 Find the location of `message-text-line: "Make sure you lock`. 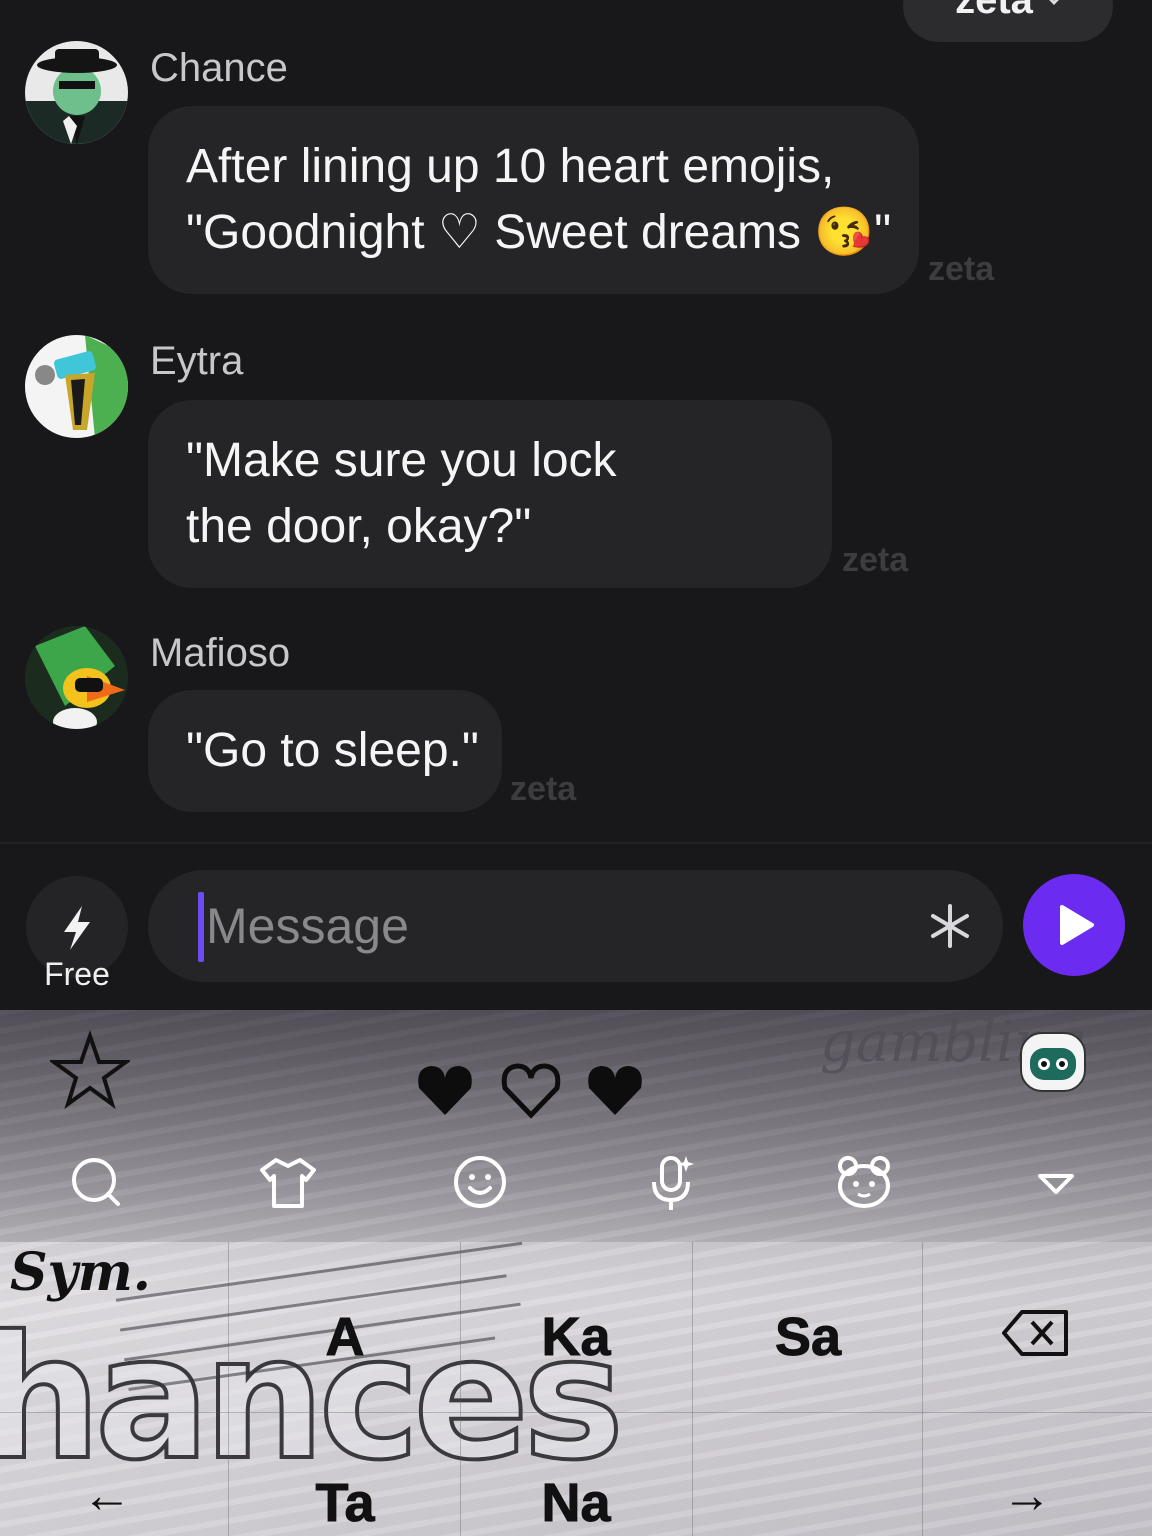

message-text-line: "Make sure you lock is located at coordinates (401, 460).